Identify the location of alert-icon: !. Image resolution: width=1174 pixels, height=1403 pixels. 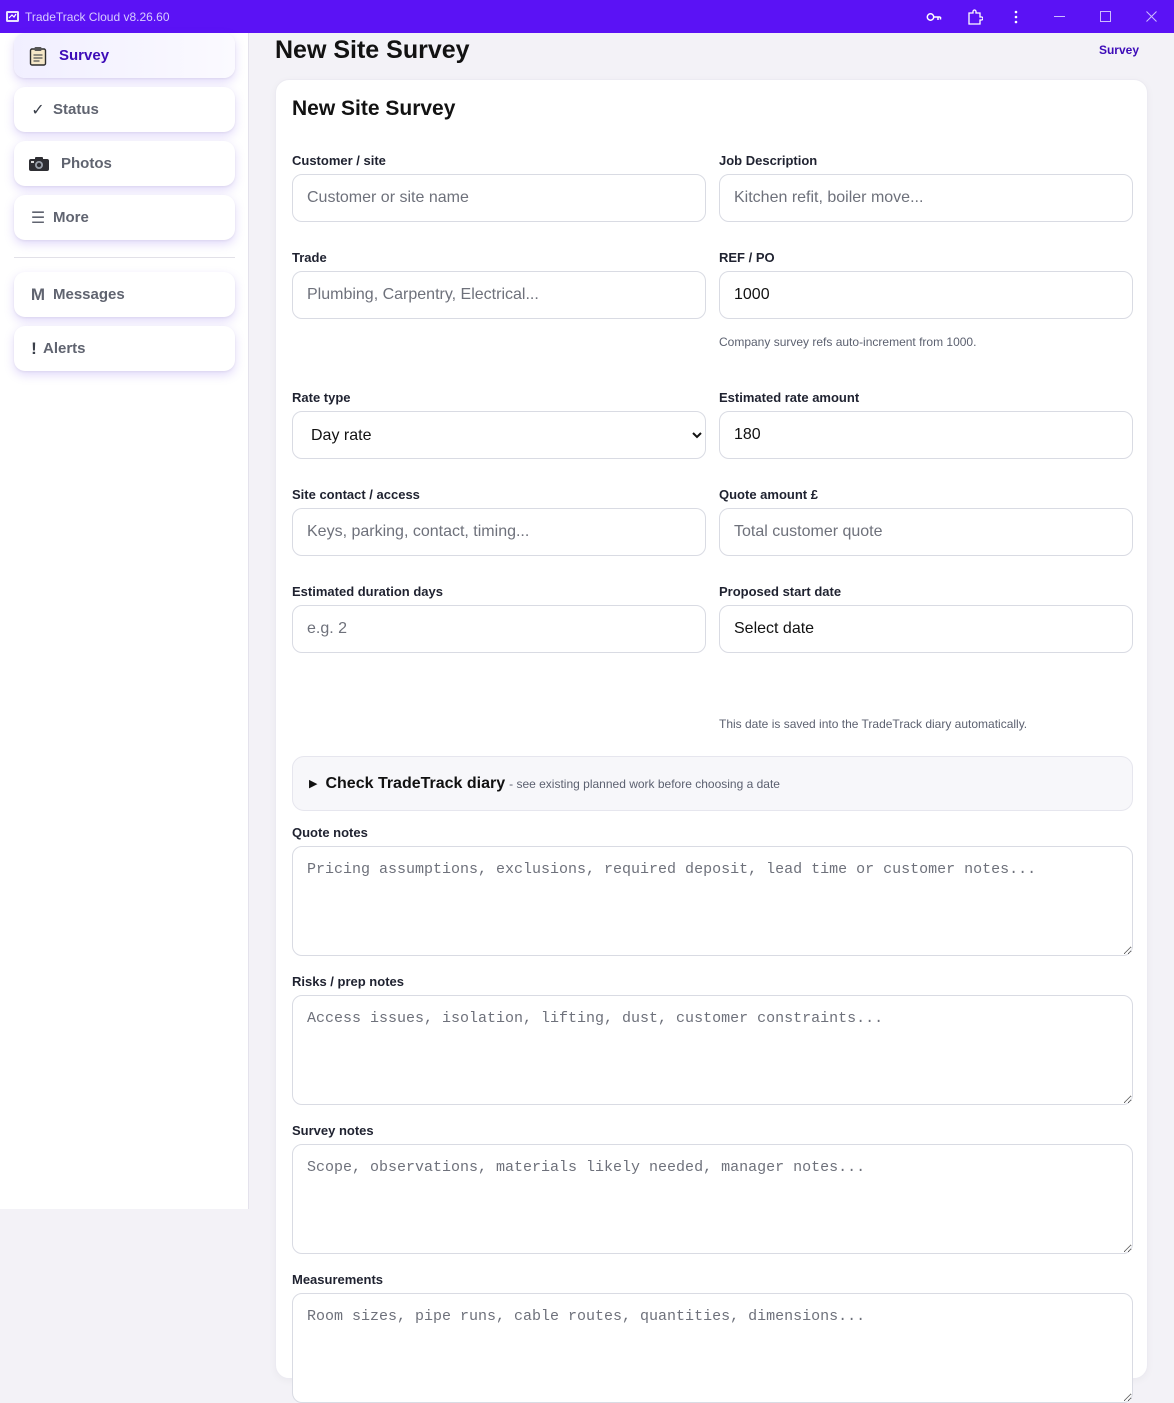
(34, 348).